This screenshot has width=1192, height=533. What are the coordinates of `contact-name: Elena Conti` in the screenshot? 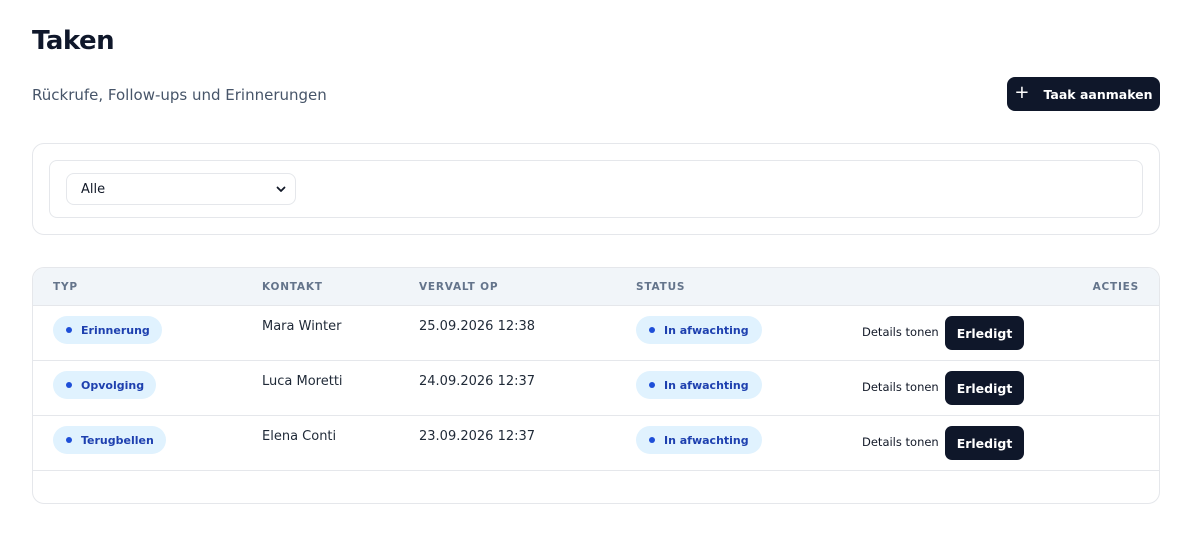 It's located at (299, 436).